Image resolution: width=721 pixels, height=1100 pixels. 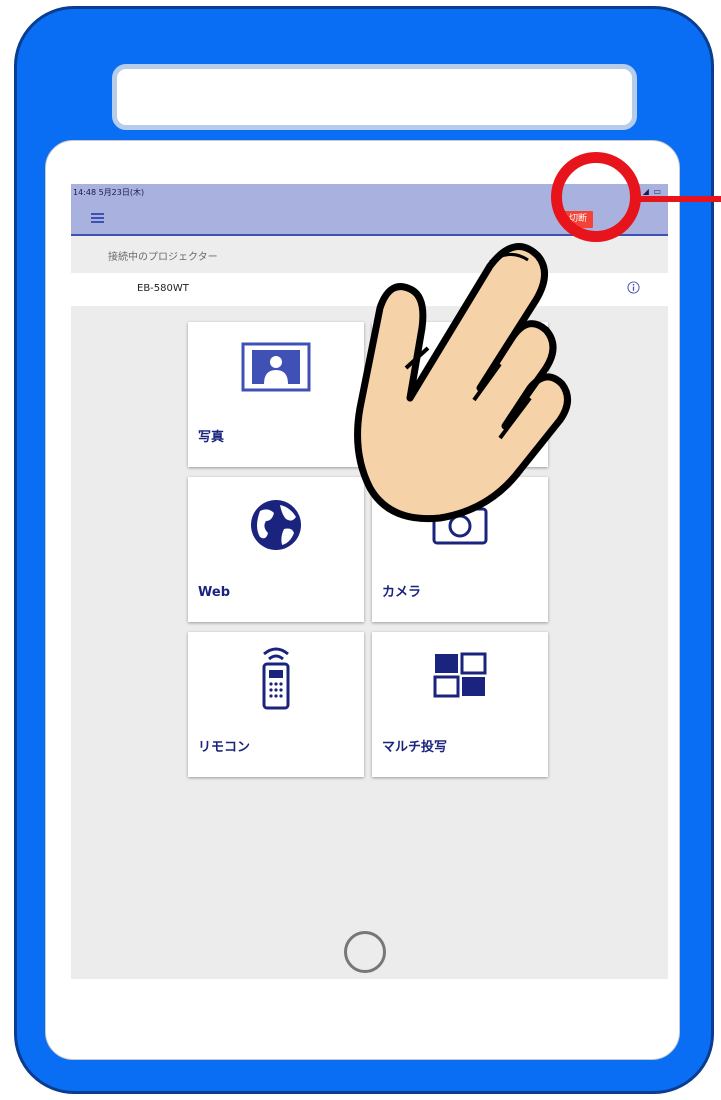 I want to click on callout-line, so click(x=680, y=199).